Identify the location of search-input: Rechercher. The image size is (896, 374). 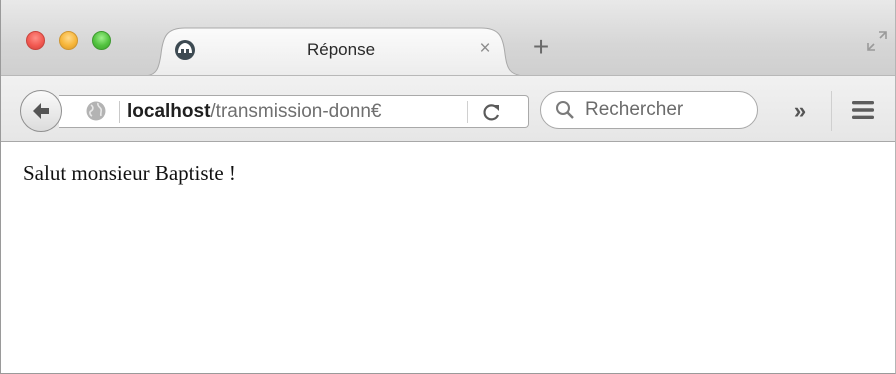
(634, 110).